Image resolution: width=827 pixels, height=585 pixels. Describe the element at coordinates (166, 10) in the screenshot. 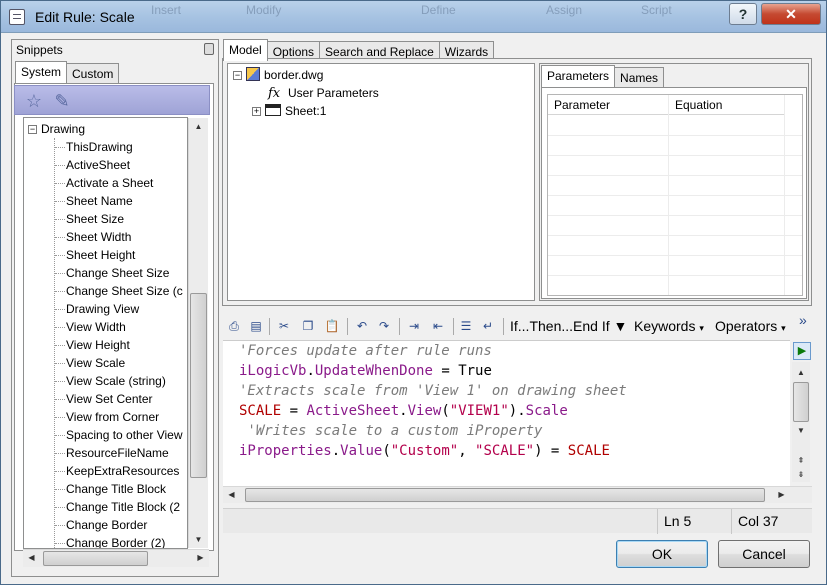

I see `ghost-menu-item: Insert` at that location.